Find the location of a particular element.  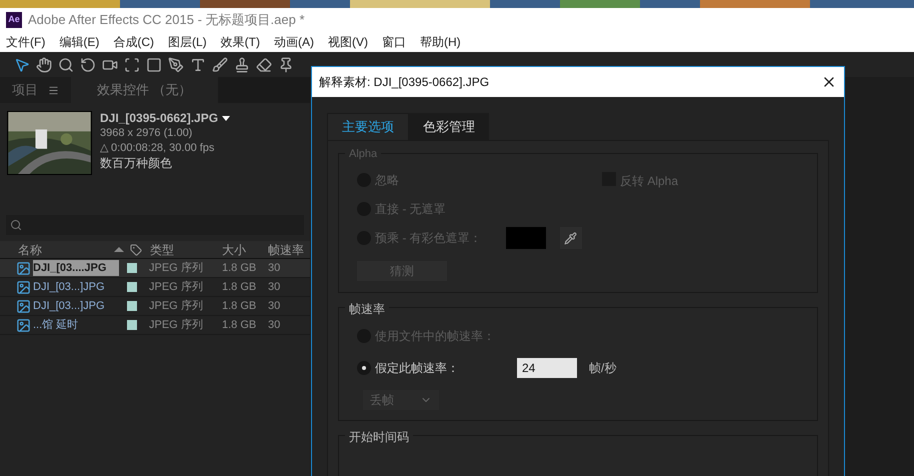

dialog-title: 解释素材: DJI_[0395-0662].JPG is located at coordinates (404, 82).